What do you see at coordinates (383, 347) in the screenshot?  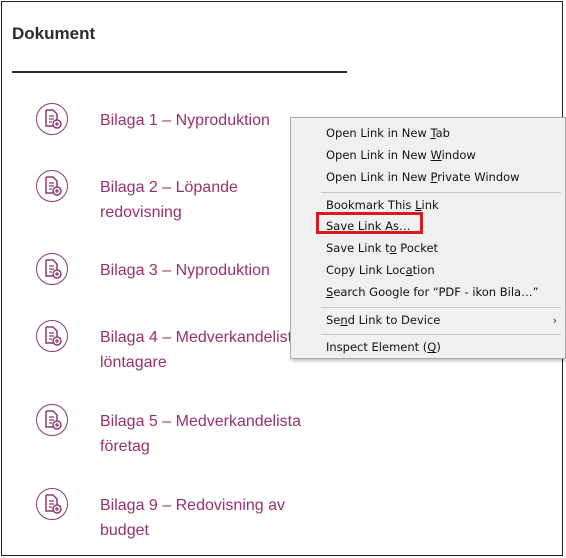 I see `menu-item-inspect-element: Inspect Element (Q)` at bounding box center [383, 347].